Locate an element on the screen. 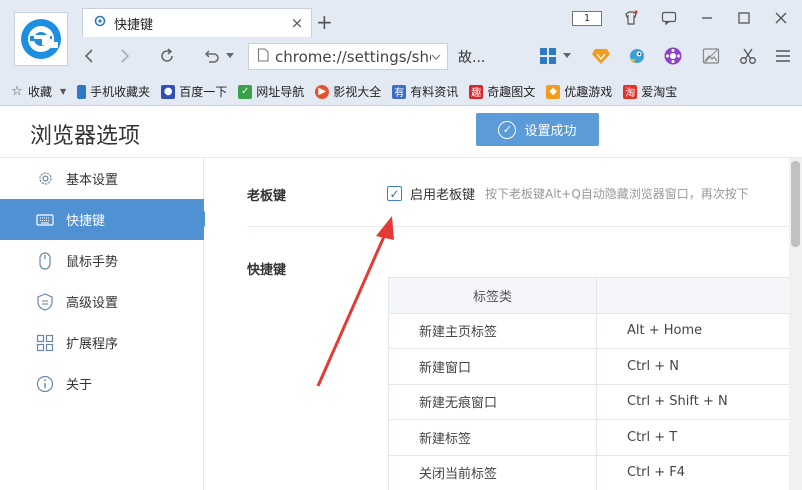 This screenshot has height=490, width=802. feedback-icon is located at coordinates (669, 18).